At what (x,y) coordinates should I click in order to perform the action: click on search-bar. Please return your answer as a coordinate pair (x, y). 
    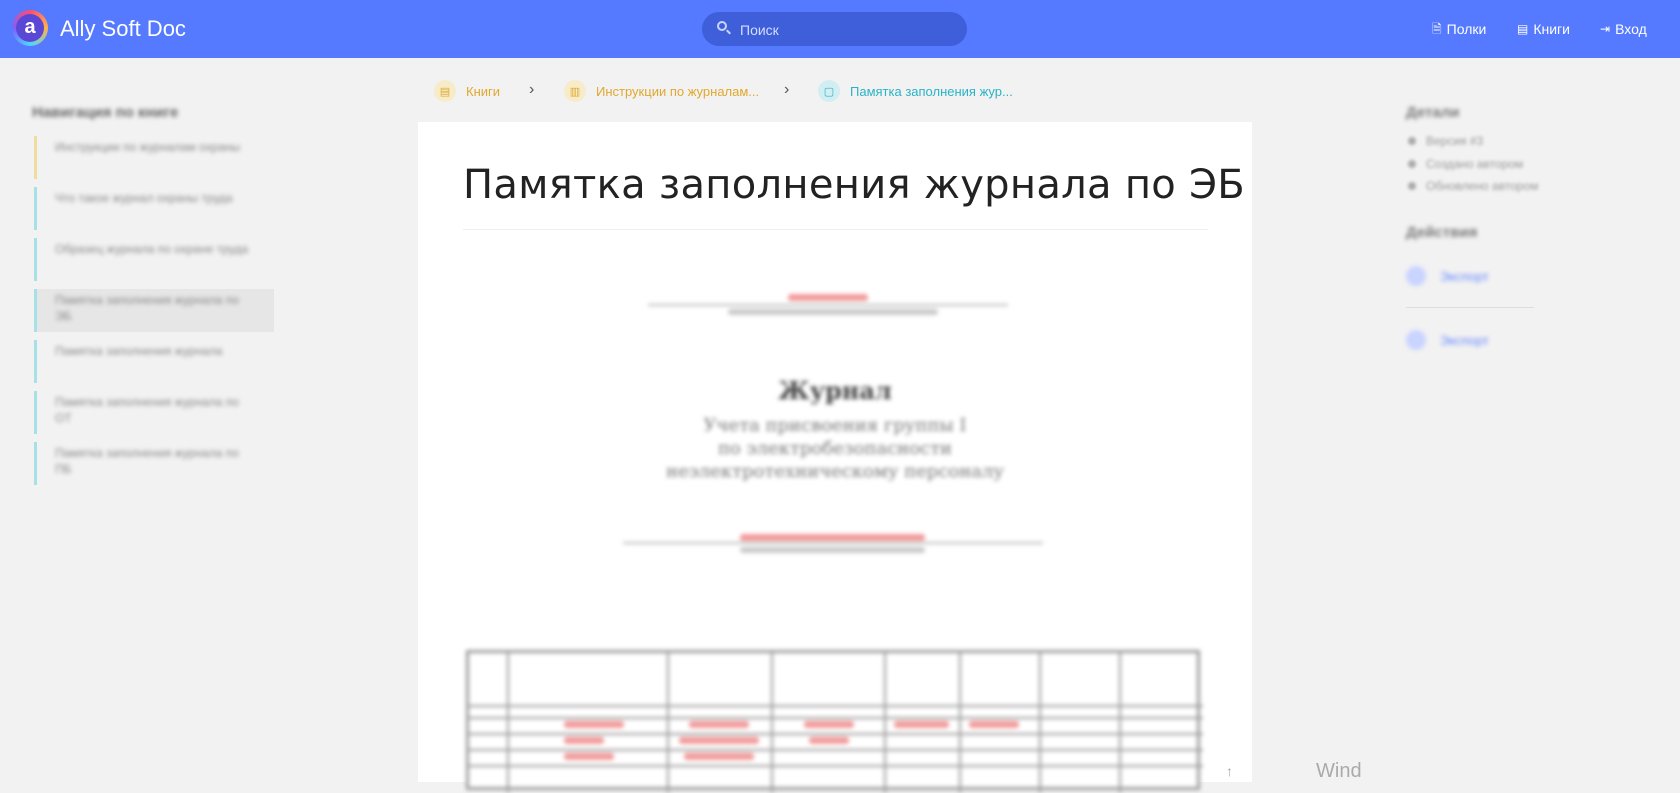
    Looking at the image, I should click on (834, 30).